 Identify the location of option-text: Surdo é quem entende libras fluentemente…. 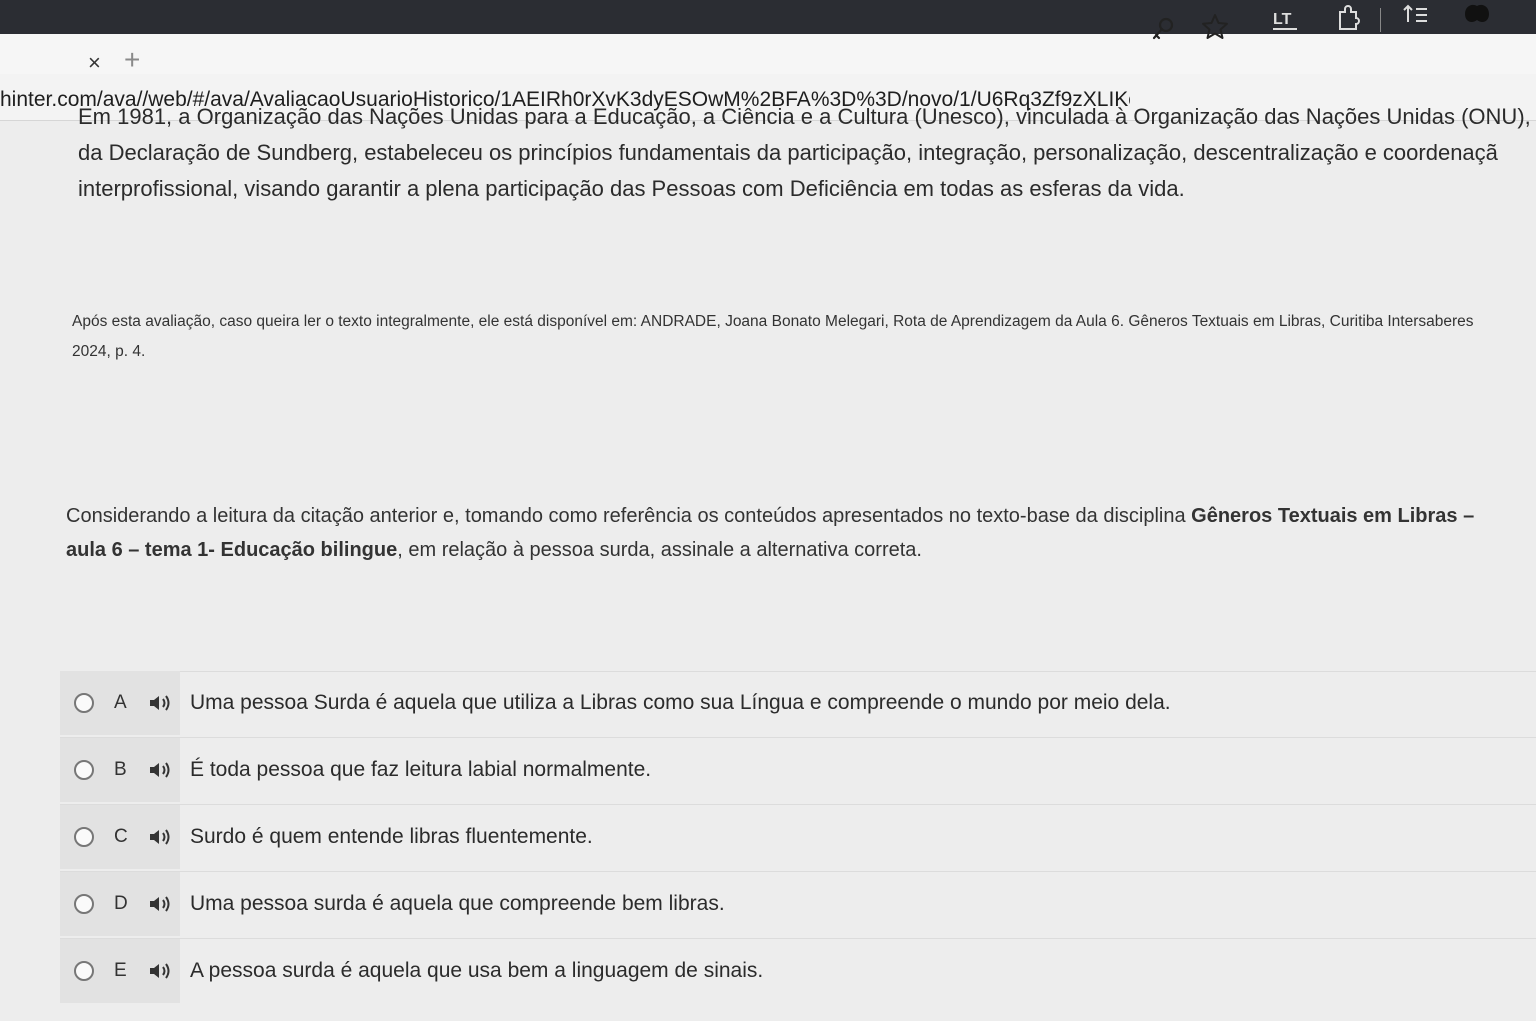
(391, 836).